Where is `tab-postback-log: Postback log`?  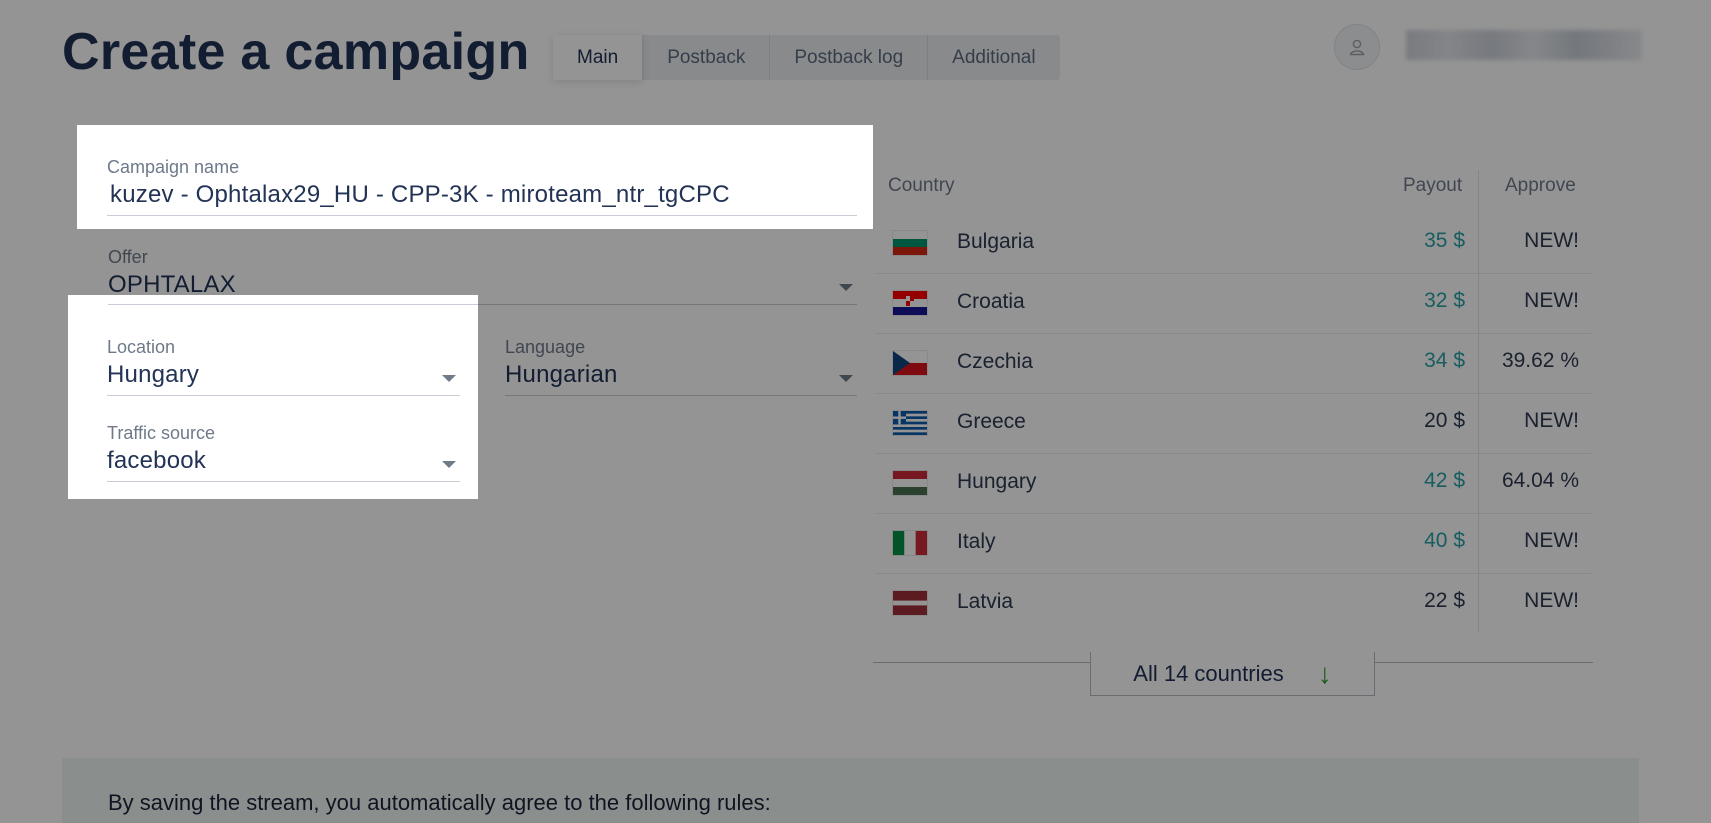 tab-postback-log: Postback log is located at coordinates (849, 57).